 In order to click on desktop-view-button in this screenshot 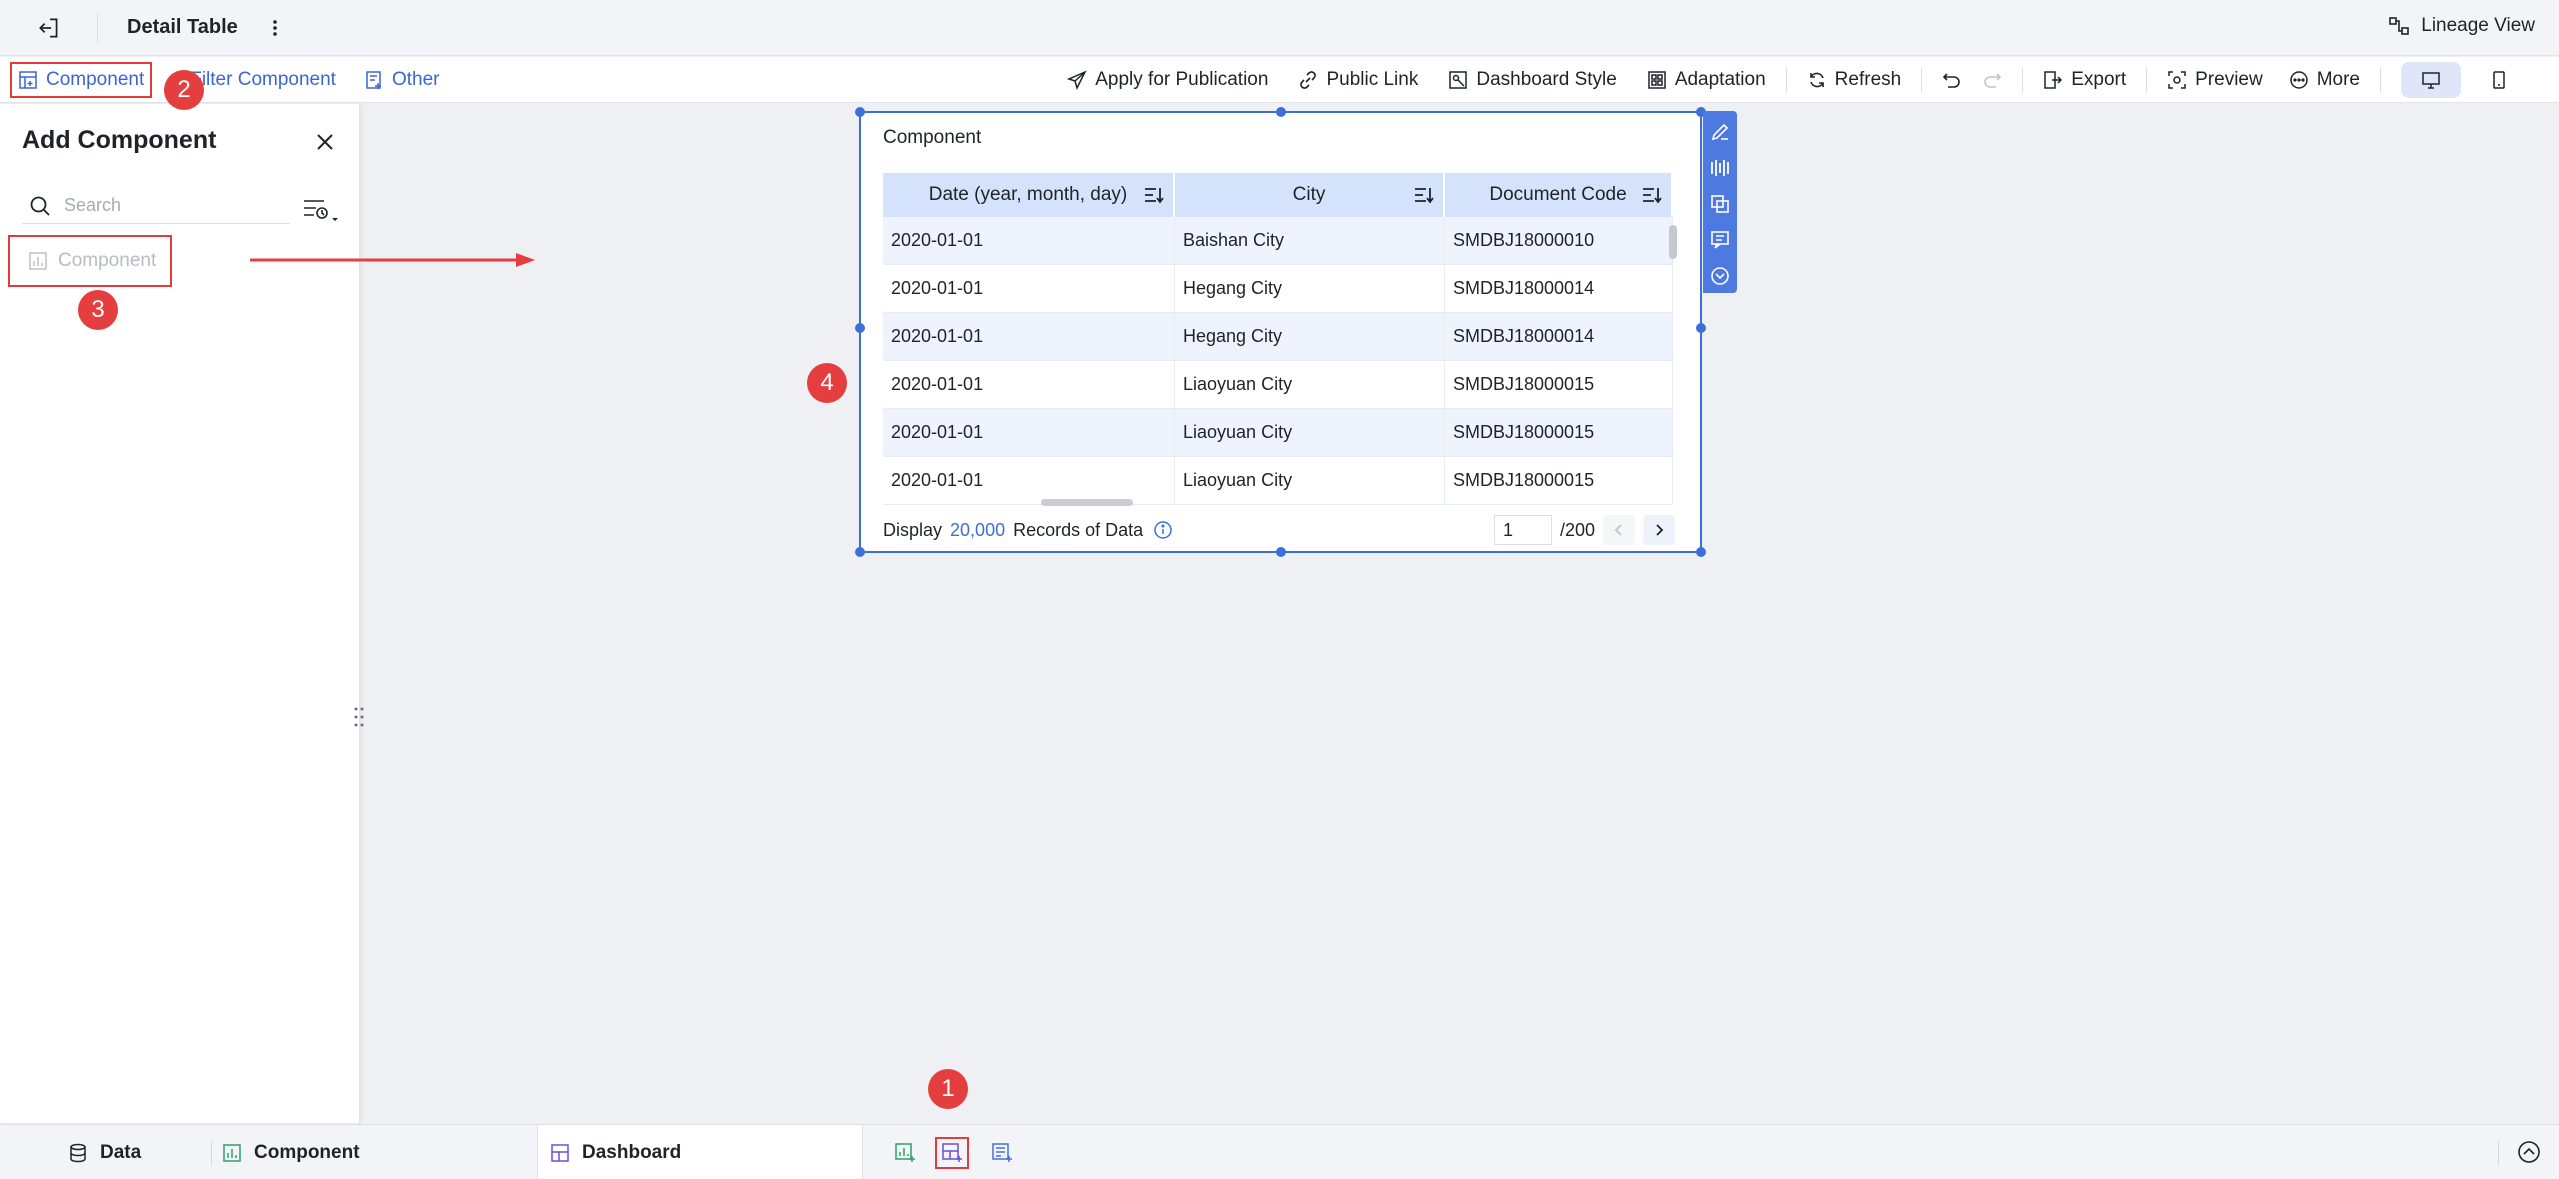, I will do `click(2431, 80)`.